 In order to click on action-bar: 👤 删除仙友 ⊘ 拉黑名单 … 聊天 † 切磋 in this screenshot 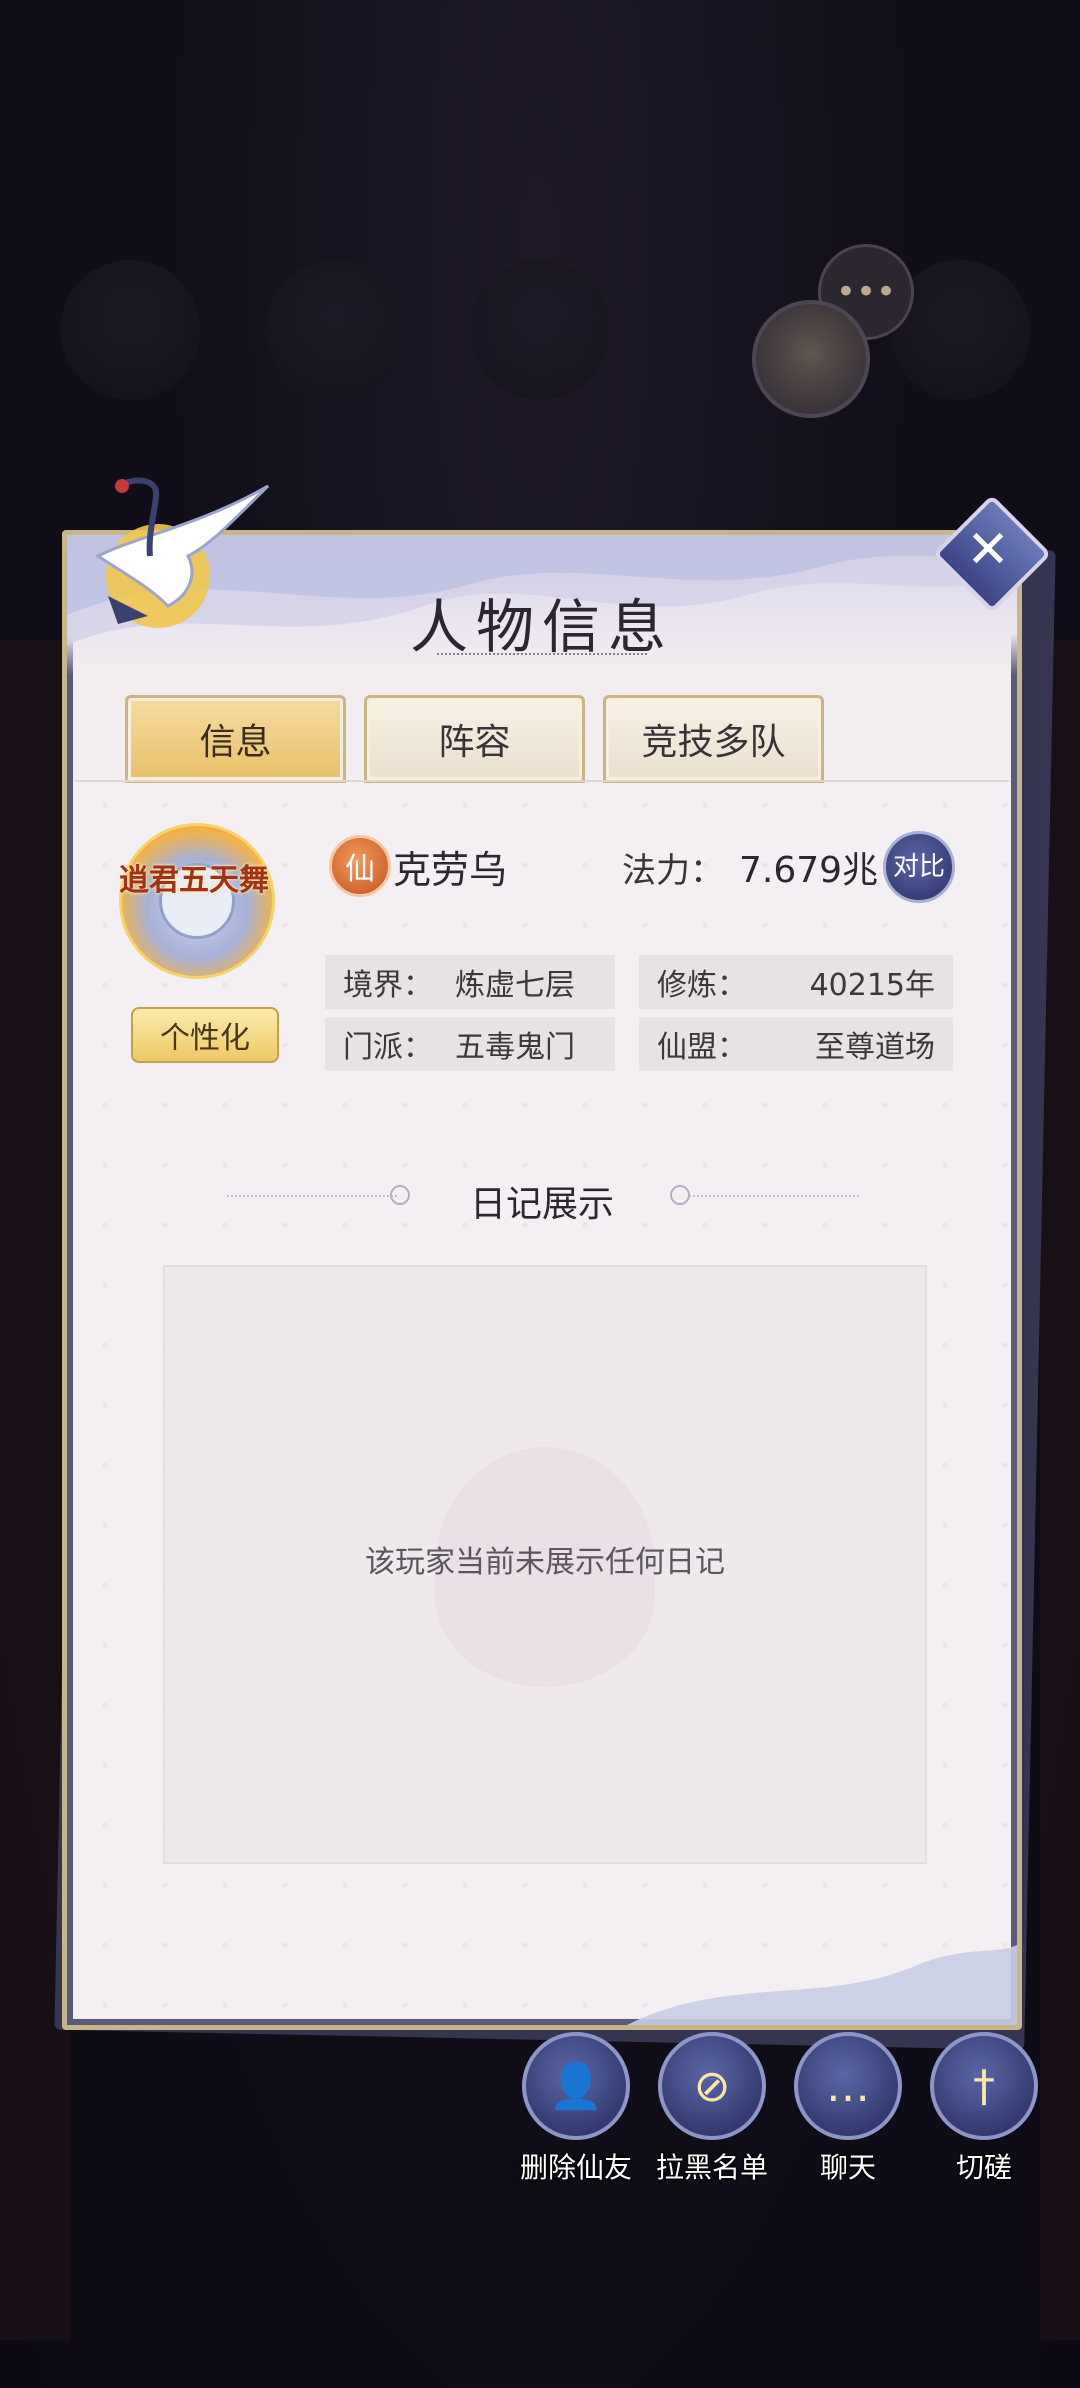, I will do `click(780, 2109)`.